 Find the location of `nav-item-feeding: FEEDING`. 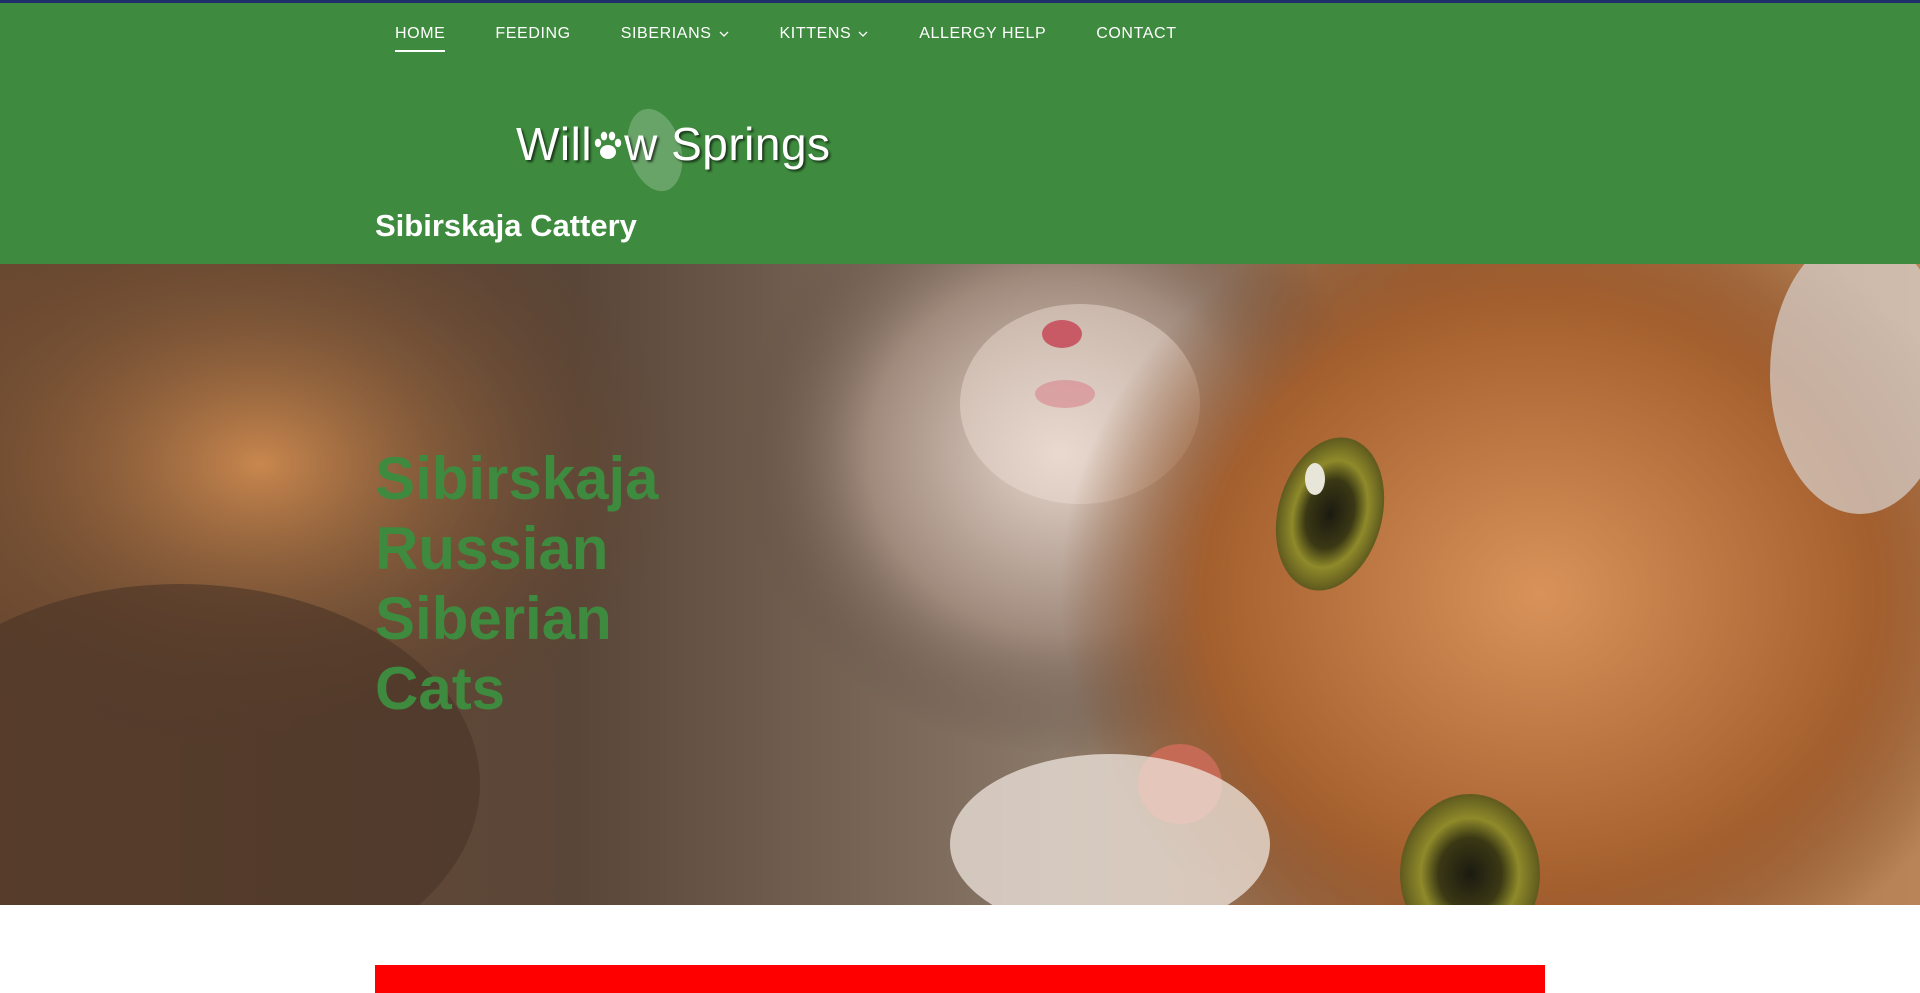

nav-item-feeding: FEEDING is located at coordinates (532, 34).